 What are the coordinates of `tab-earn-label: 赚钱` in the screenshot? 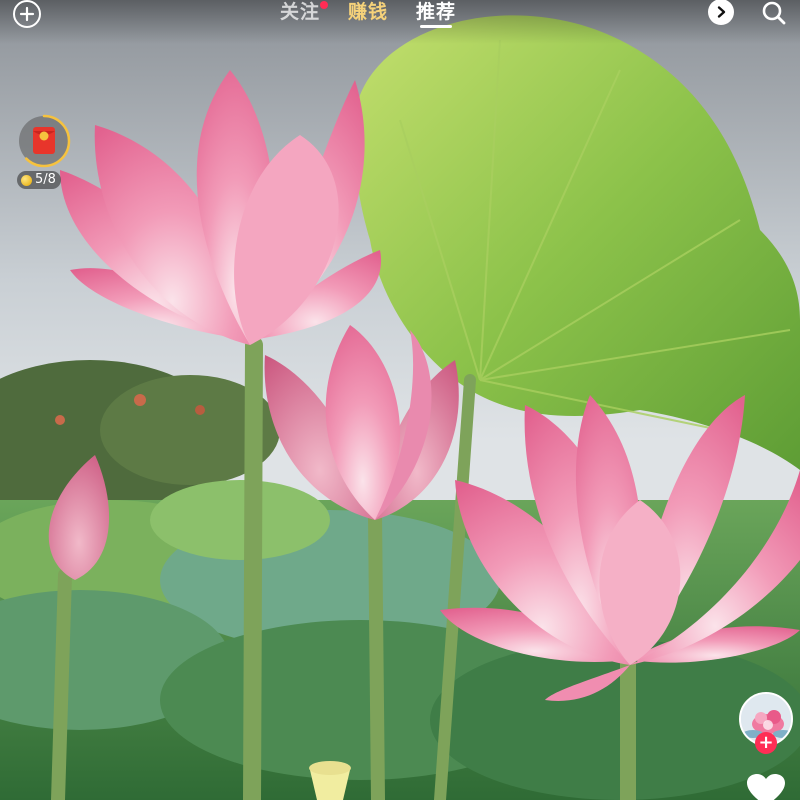 It's located at (368, 11).